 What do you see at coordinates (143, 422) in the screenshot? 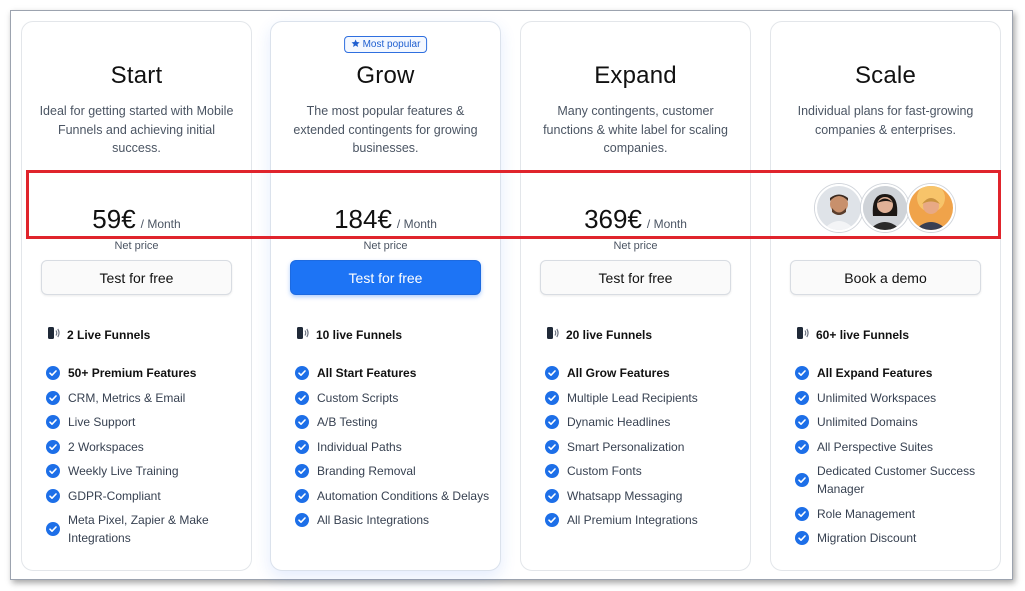
I see `feature-item: Live Support` at bounding box center [143, 422].